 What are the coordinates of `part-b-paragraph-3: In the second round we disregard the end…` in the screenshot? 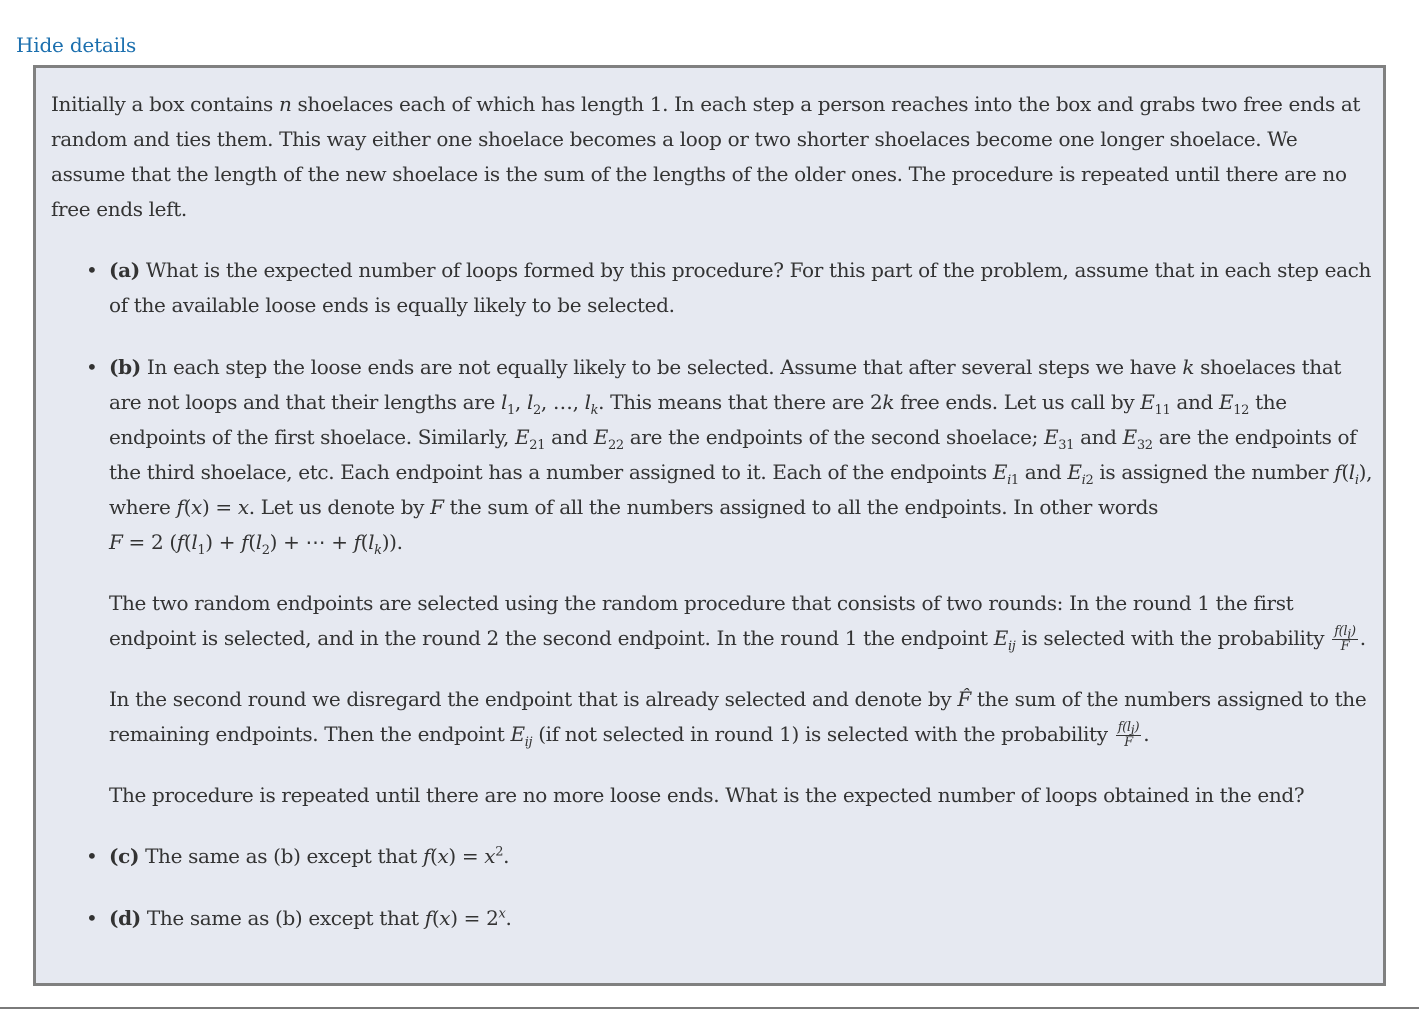 It's located at (738, 718).